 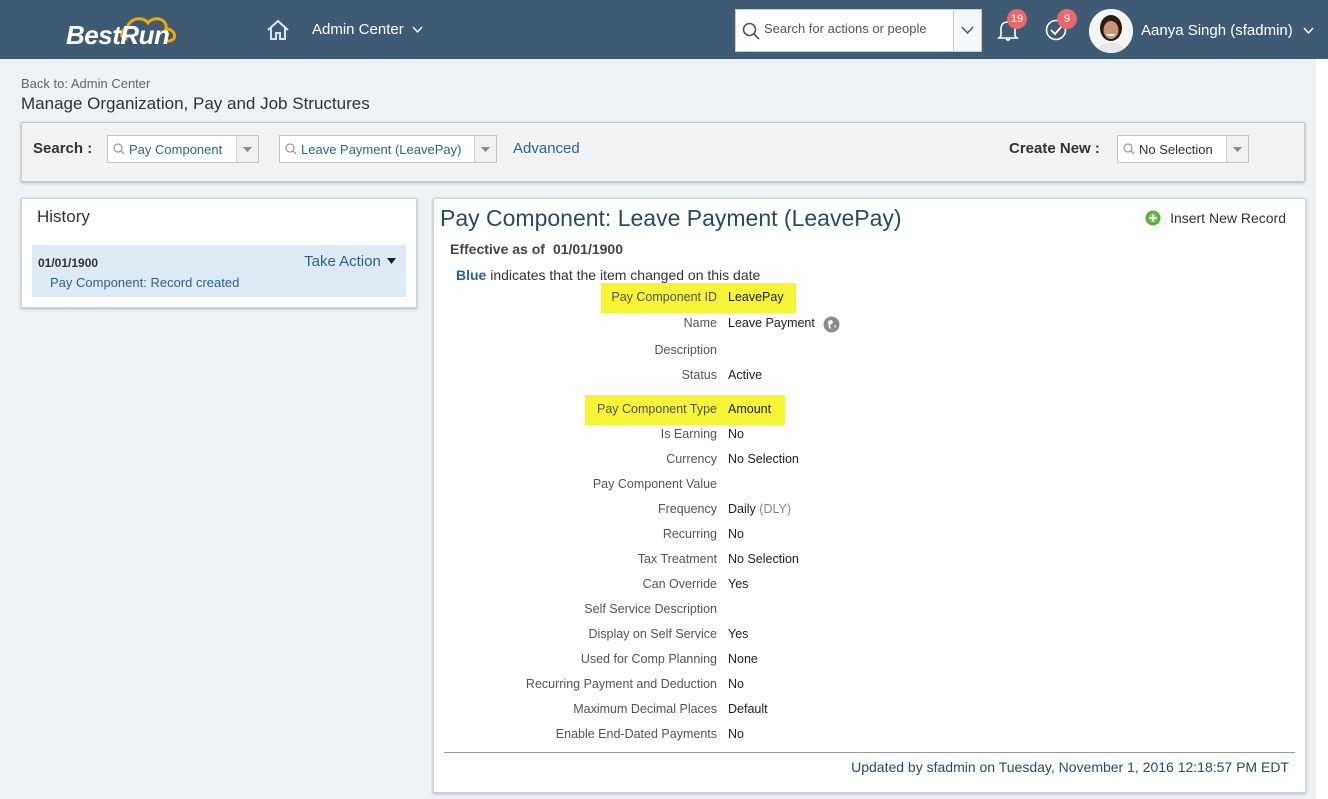 What do you see at coordinates (342, 261) in the screenshot?
I see `take-action-label: Take Action` at bounding box center [342, 261].